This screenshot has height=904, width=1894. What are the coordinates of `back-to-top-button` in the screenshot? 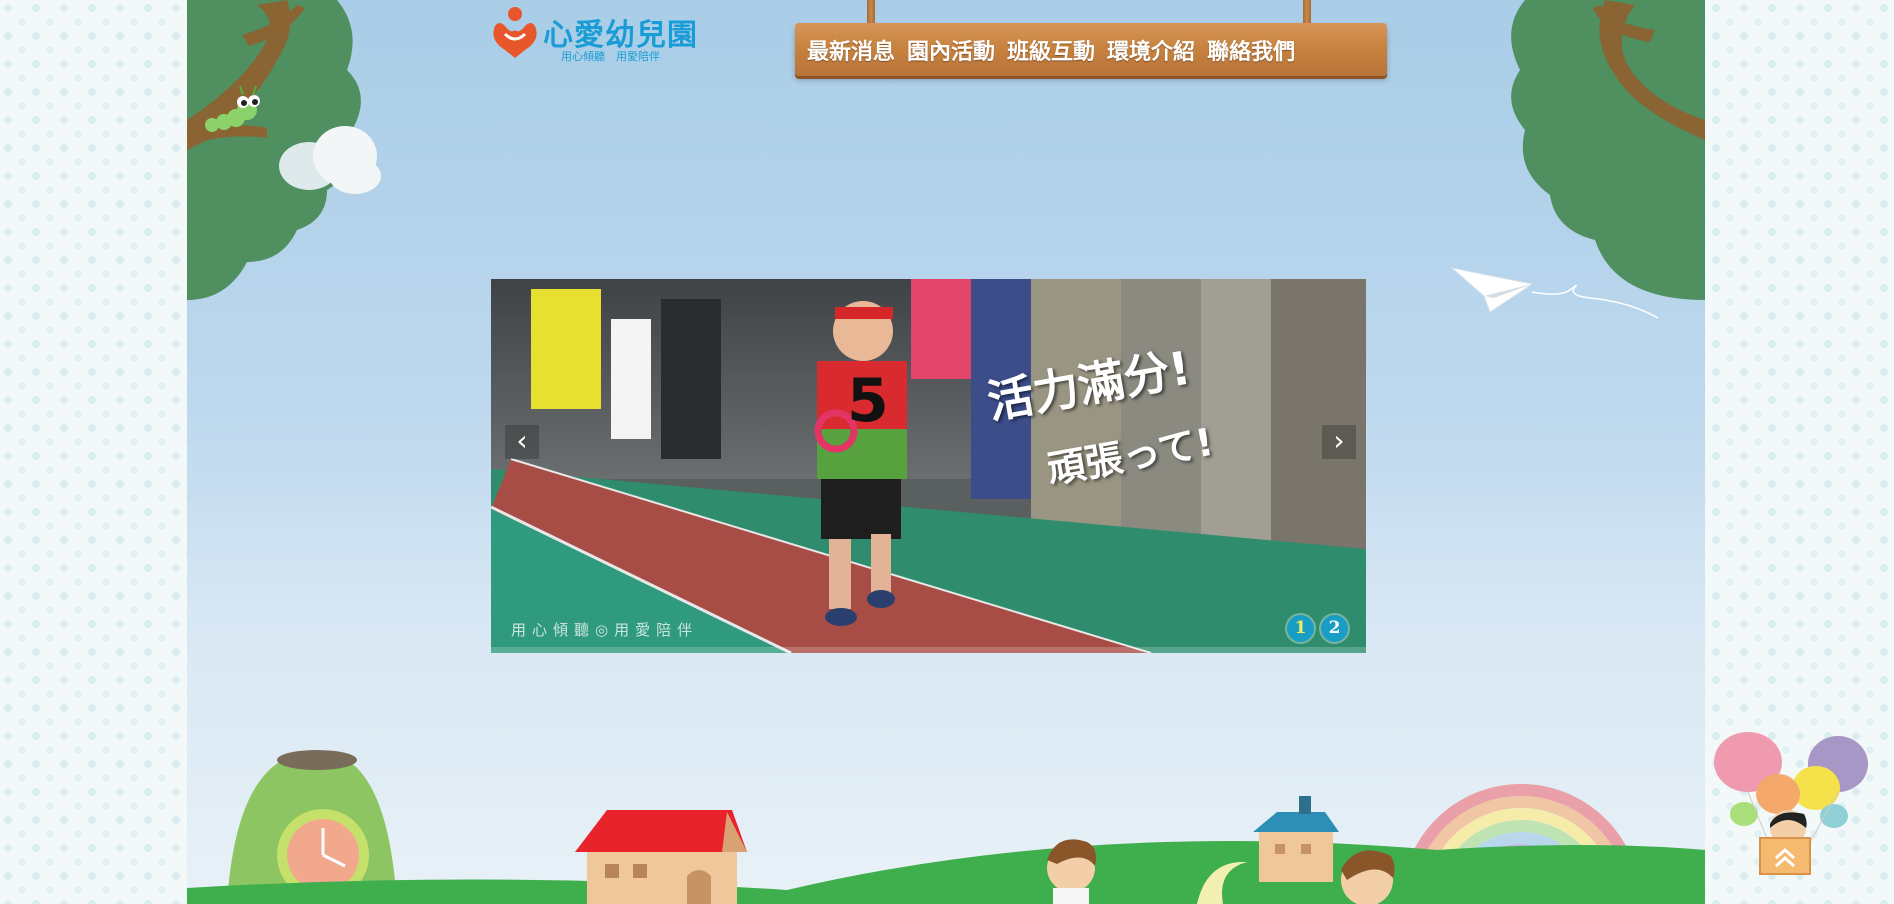 It's located at (1785, 856).